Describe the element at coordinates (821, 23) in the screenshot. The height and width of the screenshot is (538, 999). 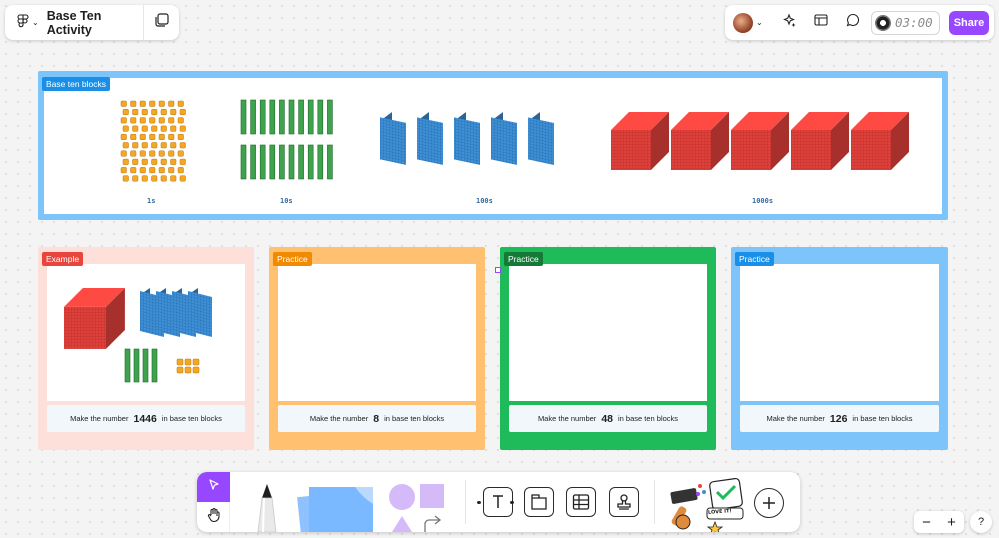
I see `layout-button` at that location.